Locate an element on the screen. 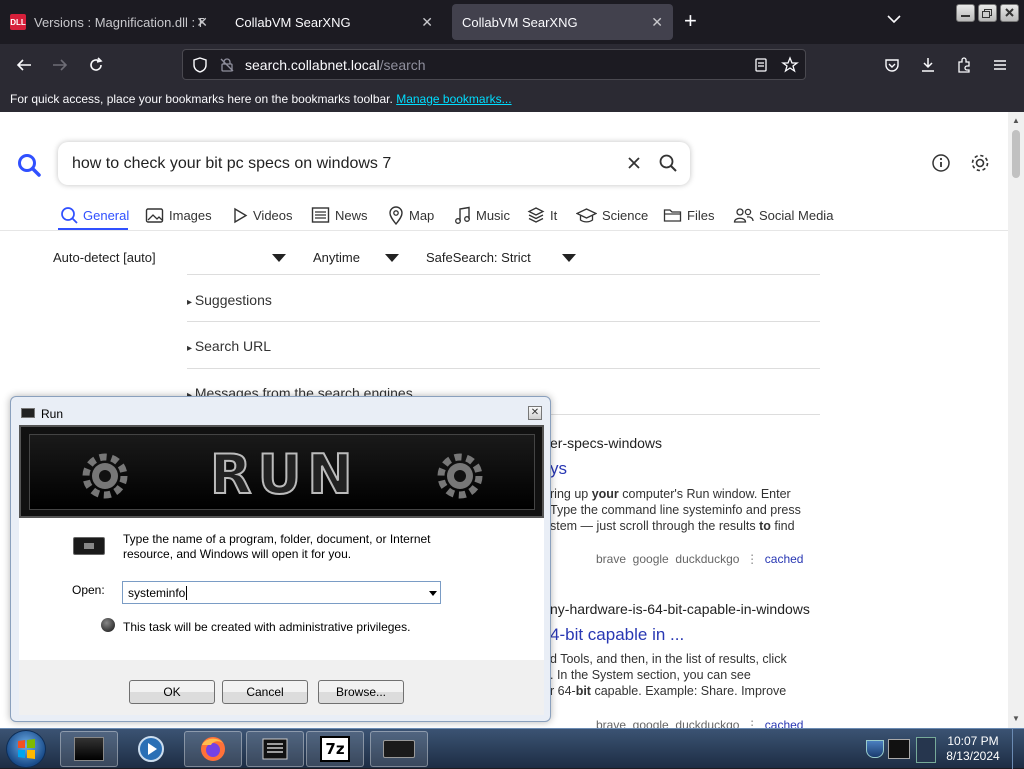 The height and width of the screenshot is (769, 1024). url-text: search.collabnet.local/search is located at coordinates (335, 65).